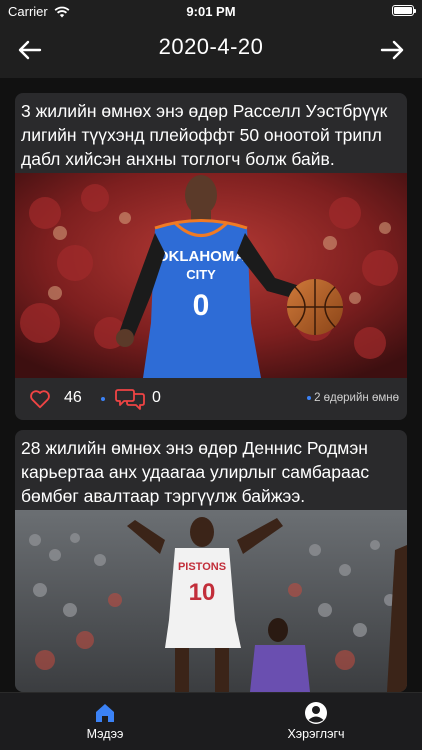  What do you see at coordinates (105, 734) in the screenshot?
I see `tab-news-label: Мэдээ` at bounding box center [105, 734].